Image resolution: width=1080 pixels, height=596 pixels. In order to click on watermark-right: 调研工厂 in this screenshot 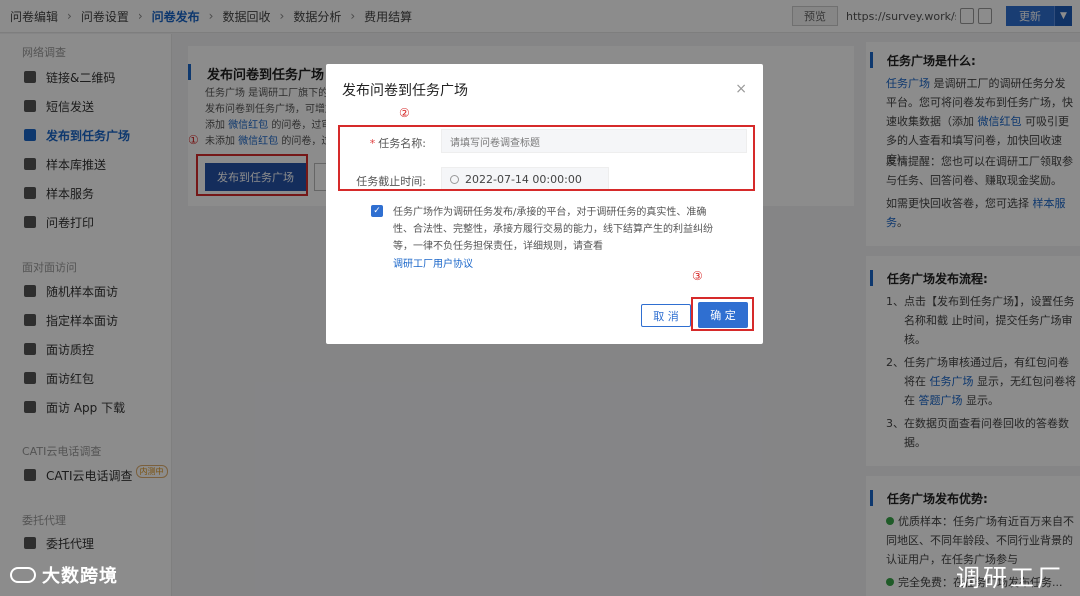, I will do `click(1010, 578)`.